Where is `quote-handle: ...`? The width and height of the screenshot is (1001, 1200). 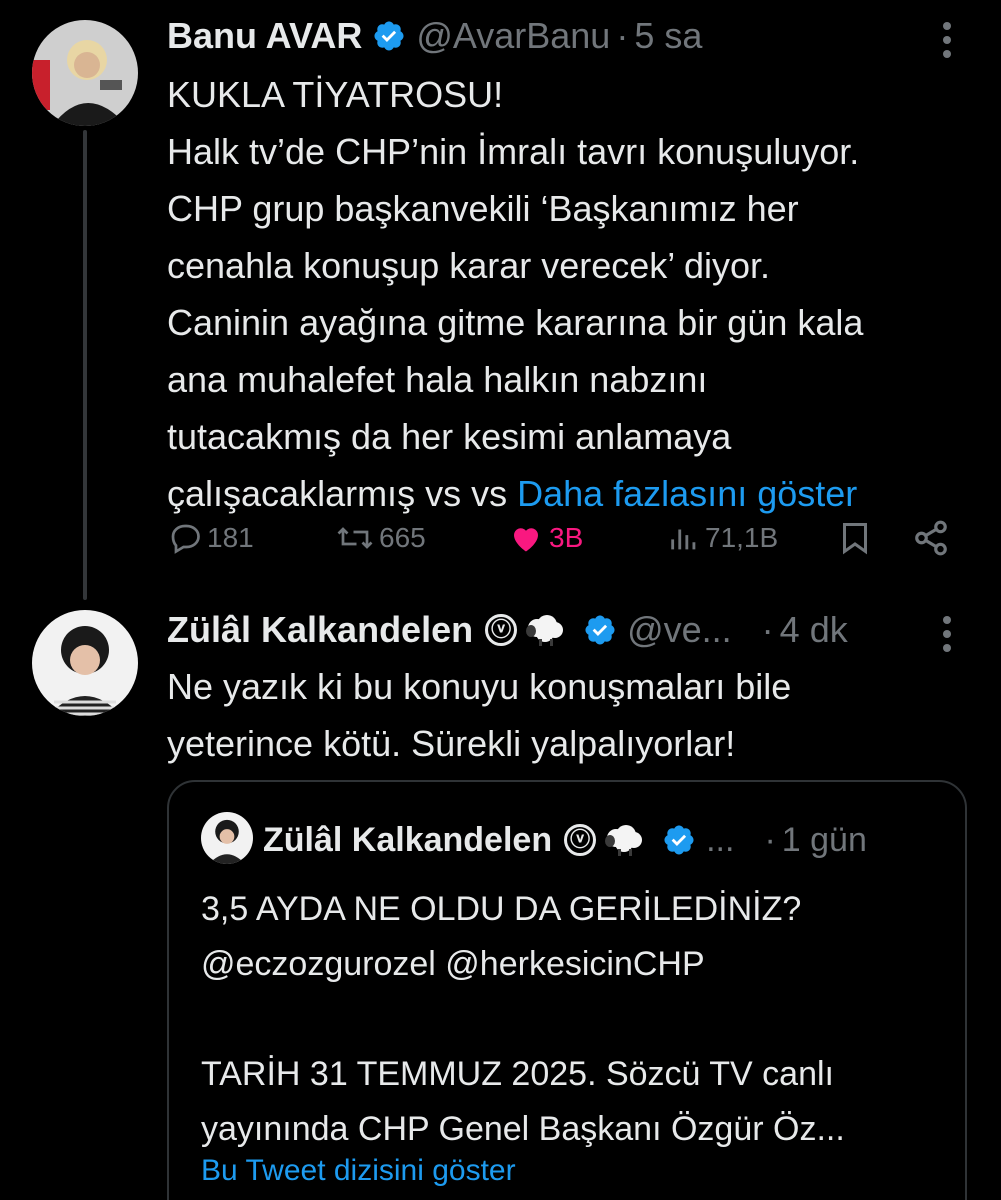 quote-handle: ... is located at coordinates (720, 840).